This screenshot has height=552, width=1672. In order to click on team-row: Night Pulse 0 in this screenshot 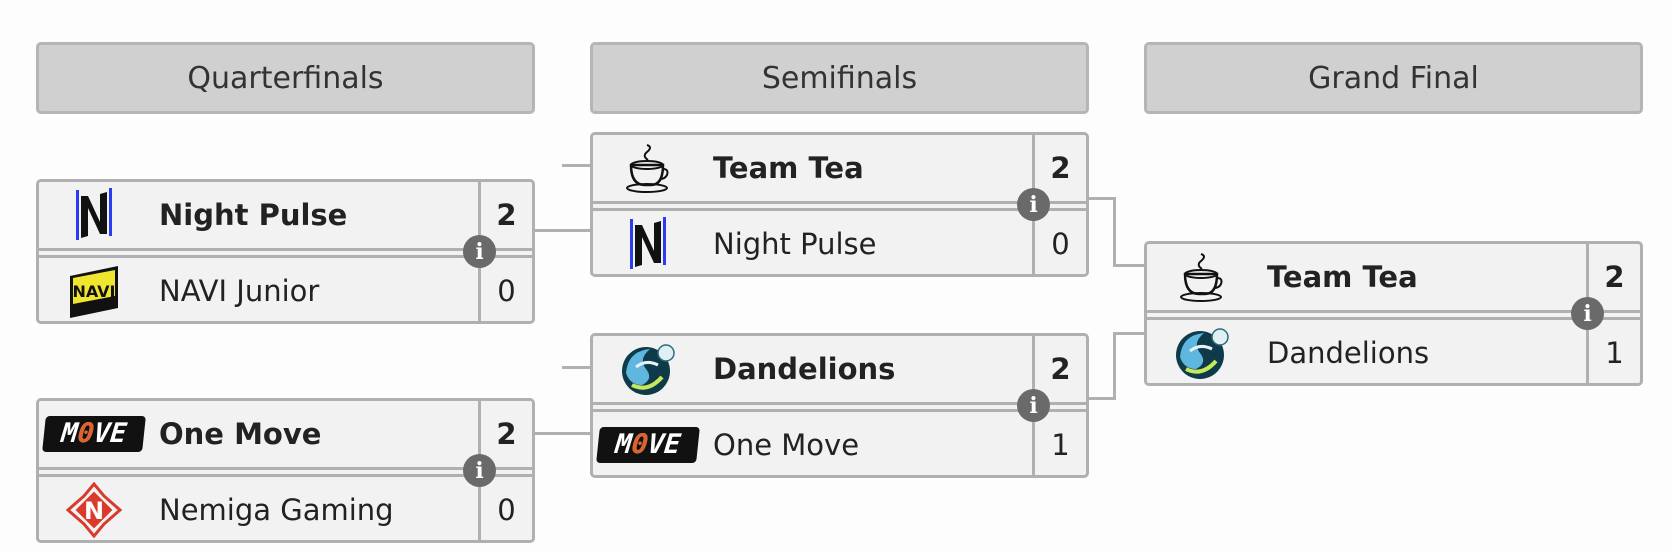, I will do `click(839, 242)`.